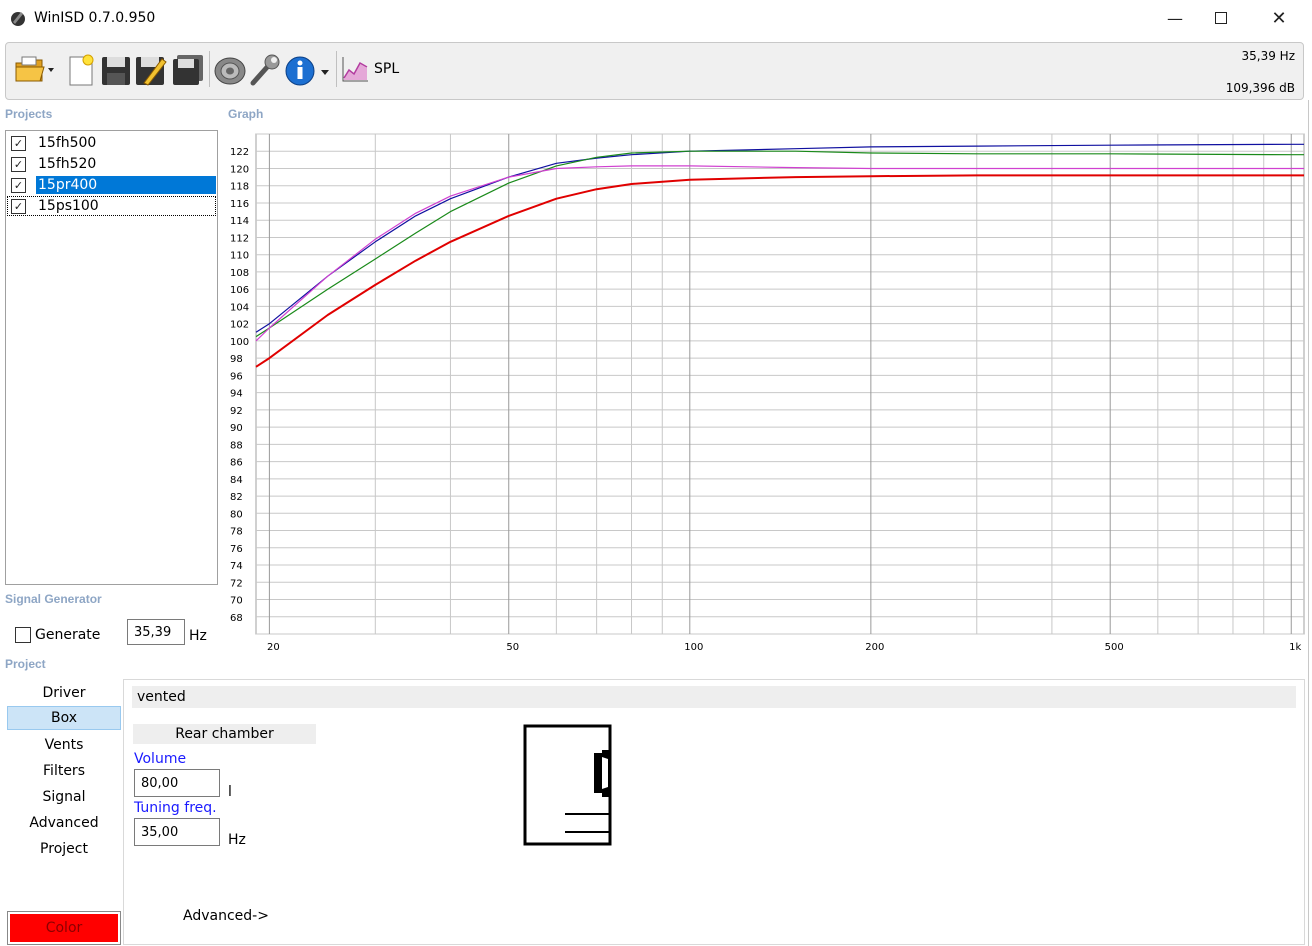 The image size is (1312, 946). I want to click on minimize-icon: —, so click(1175, 18).